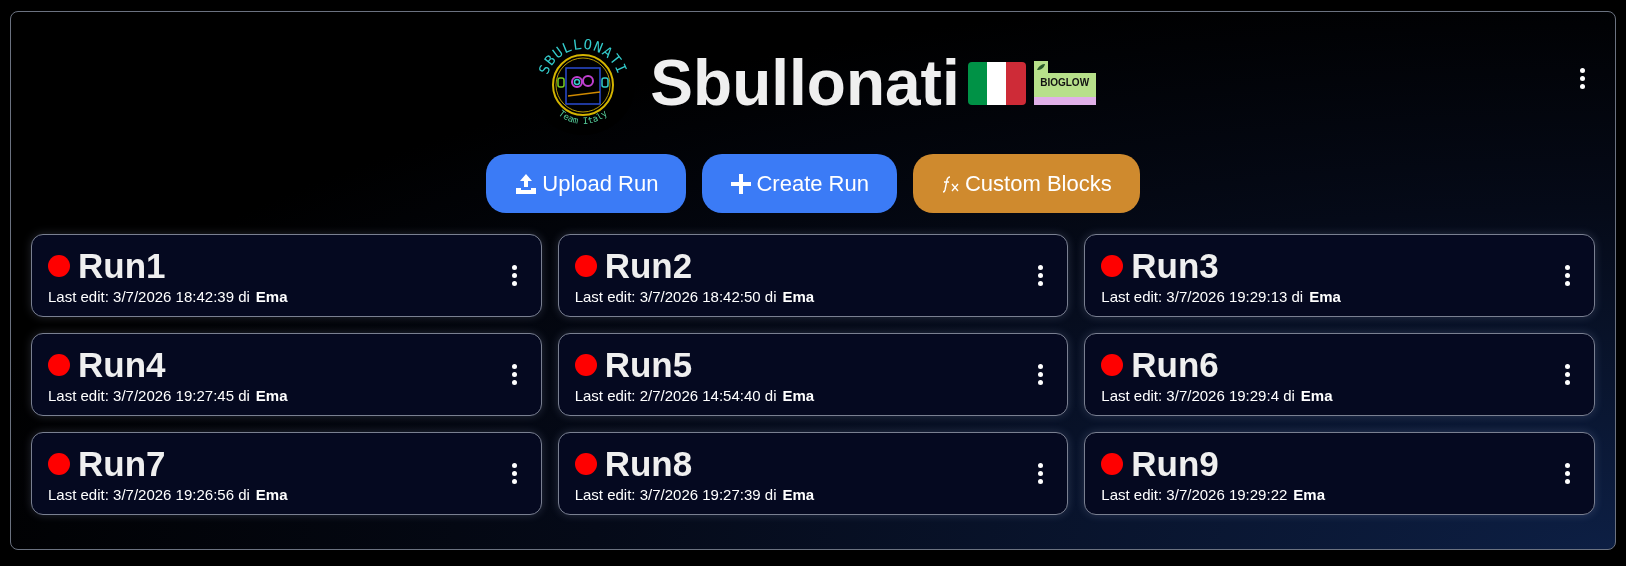 The image size is (1626, 566). I want to click on run-name: Run8, so click(648, 464).